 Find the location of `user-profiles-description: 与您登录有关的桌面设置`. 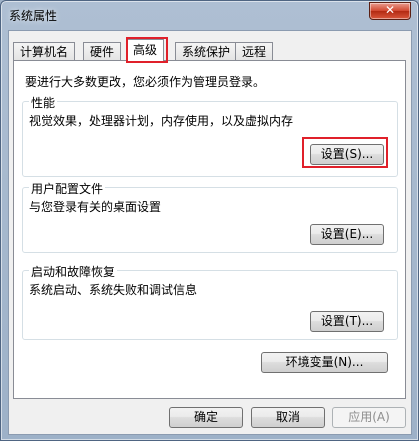

user-profiles-description: 与您登录有关的桌面设置 is located at coordinates (95, 207).